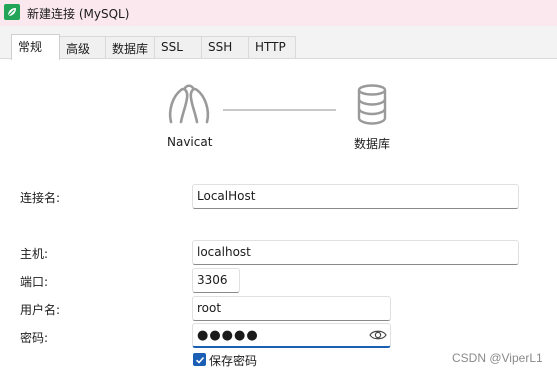 The height and width of the screenshot is (376, 557). I want to click on checkmark-icon, so click(199, 360).